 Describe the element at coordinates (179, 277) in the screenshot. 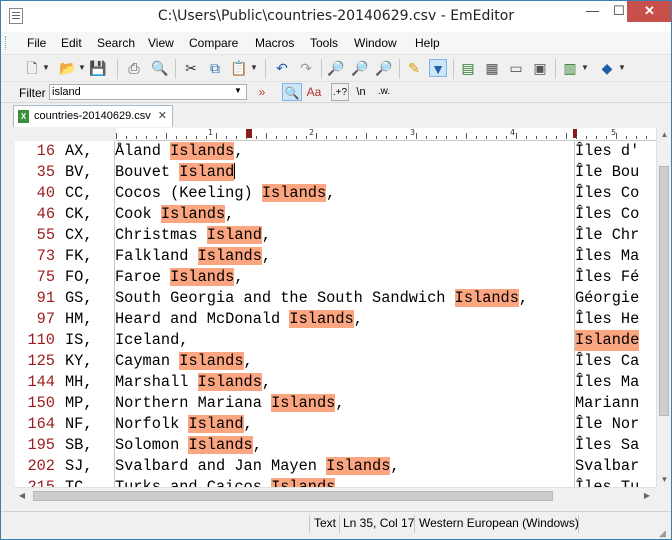

I see `country-name-cell: Faroe Islands,` at that location.